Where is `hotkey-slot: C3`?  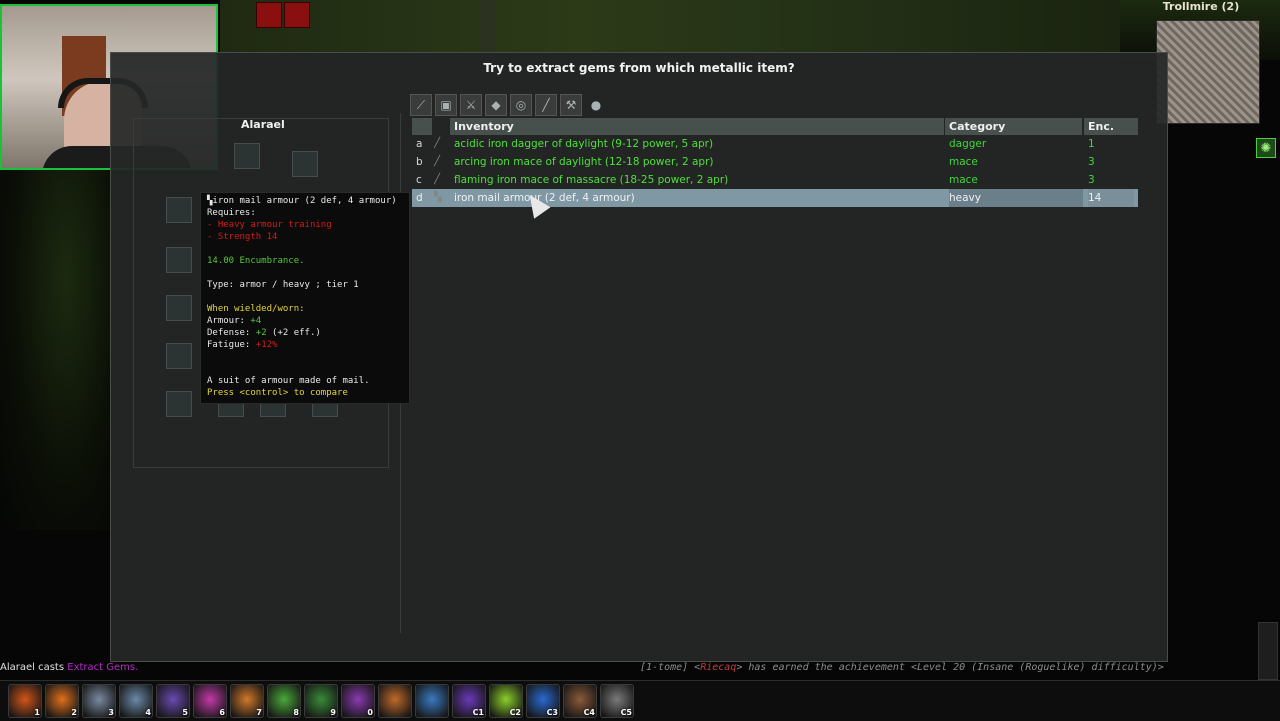
hotkey-slot: C3 is located at coordinates (543, 701).